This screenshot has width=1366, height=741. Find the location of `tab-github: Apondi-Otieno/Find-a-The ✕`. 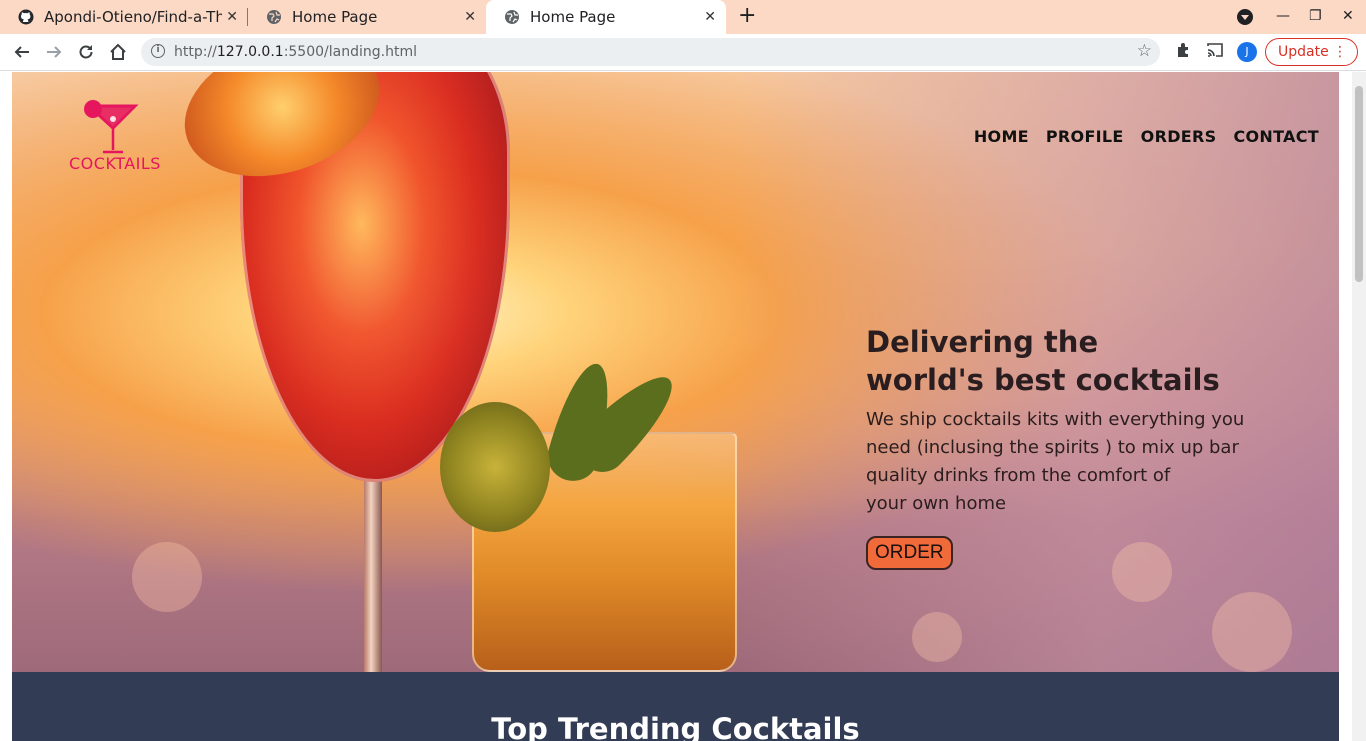

tab-github: Apondi-Otieno/Find-a-The ✕ is located at coordinates (124, 17).